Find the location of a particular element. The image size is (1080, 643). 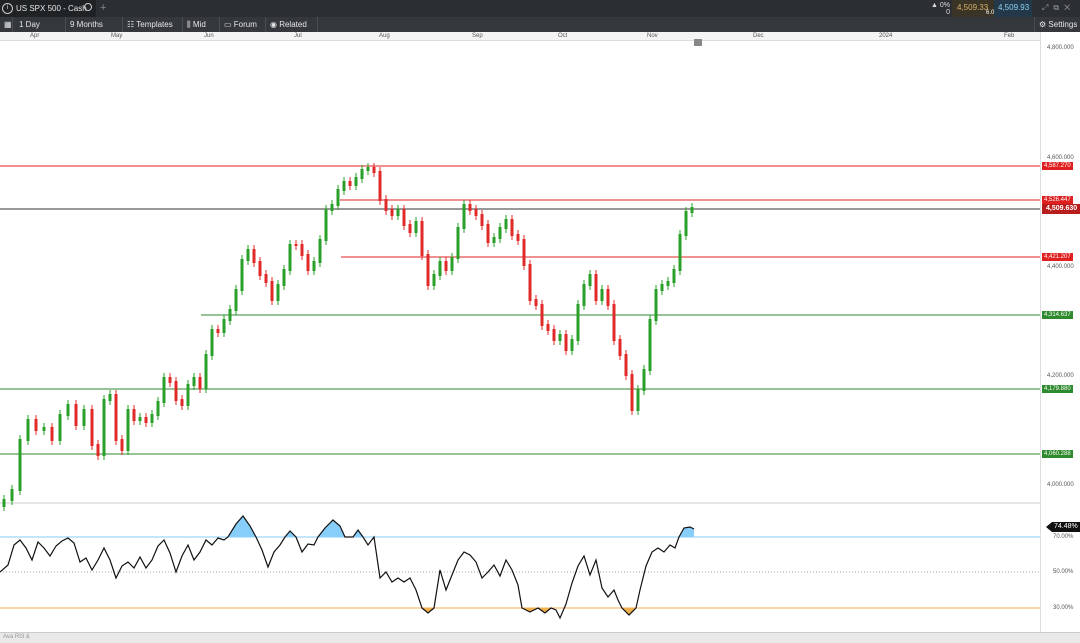

level-label: 4,526.447 is located at coordinates (1057, 200).